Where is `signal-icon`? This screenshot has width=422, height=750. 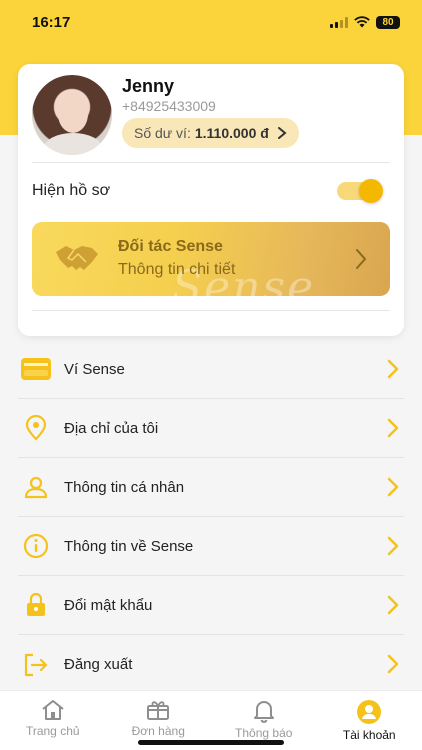 signal-icon is located at coordinates (339, 22).